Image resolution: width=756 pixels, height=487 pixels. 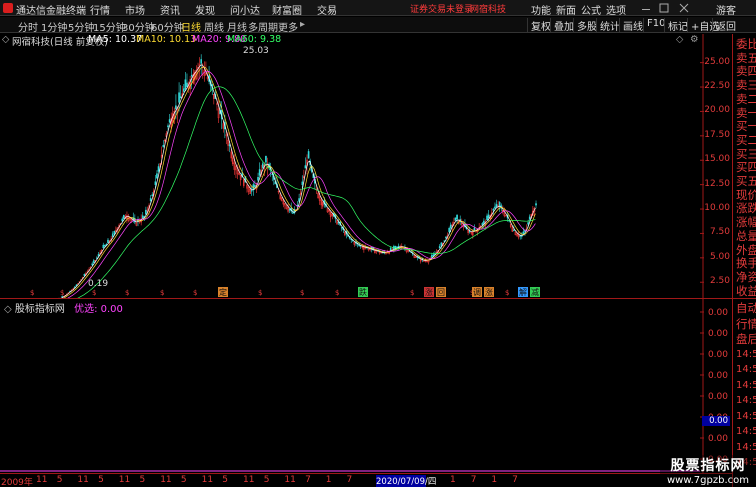 What do you see at coordinates (694, 39) in the screenshot?
I see `settings-icon: ⚙` at bounding box center [694, 39].